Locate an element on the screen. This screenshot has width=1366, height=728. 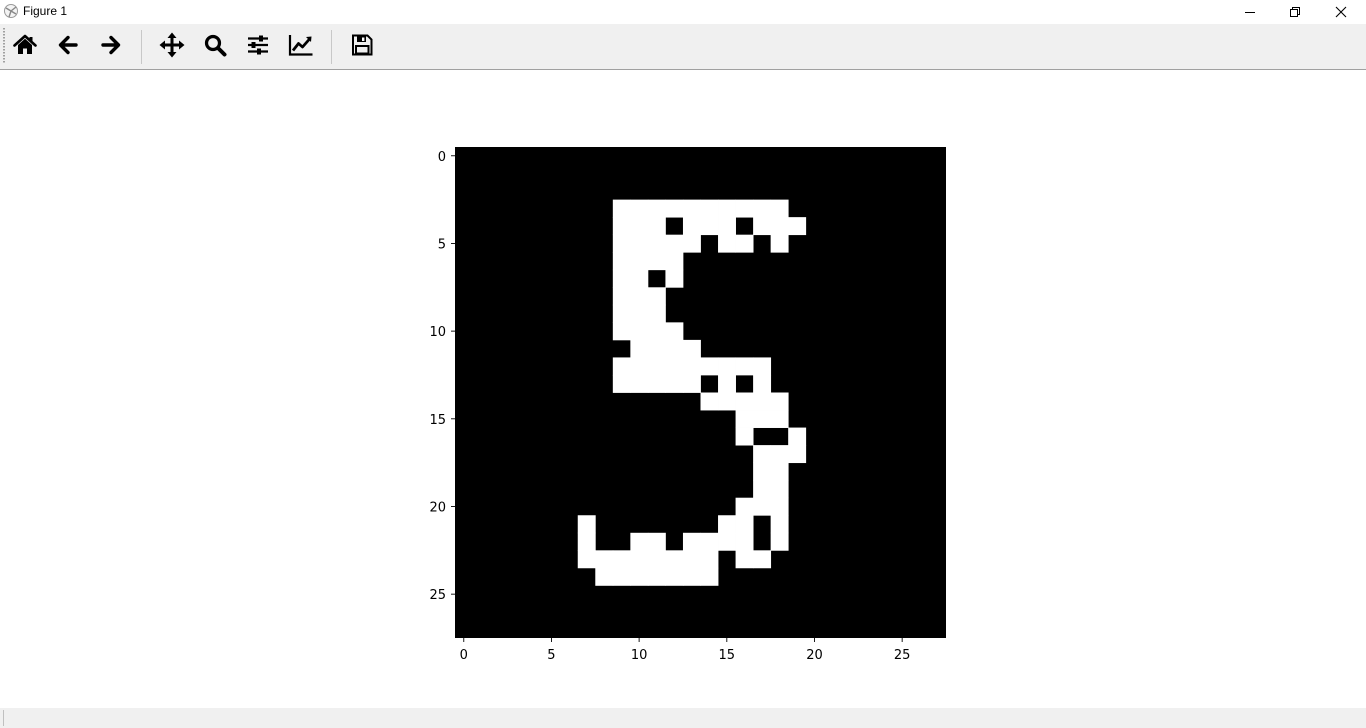
maximize-button is located at coordinates (1295, 12).